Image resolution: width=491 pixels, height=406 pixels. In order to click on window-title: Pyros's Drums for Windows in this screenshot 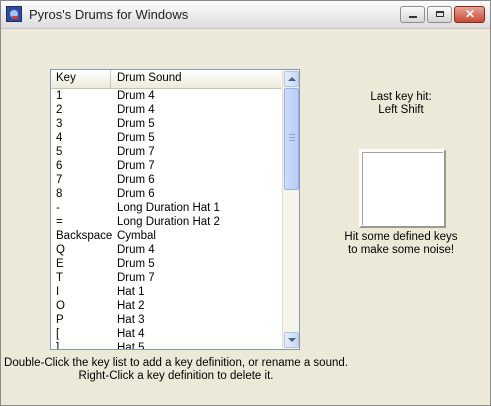, I will do `click(109, 14)`.